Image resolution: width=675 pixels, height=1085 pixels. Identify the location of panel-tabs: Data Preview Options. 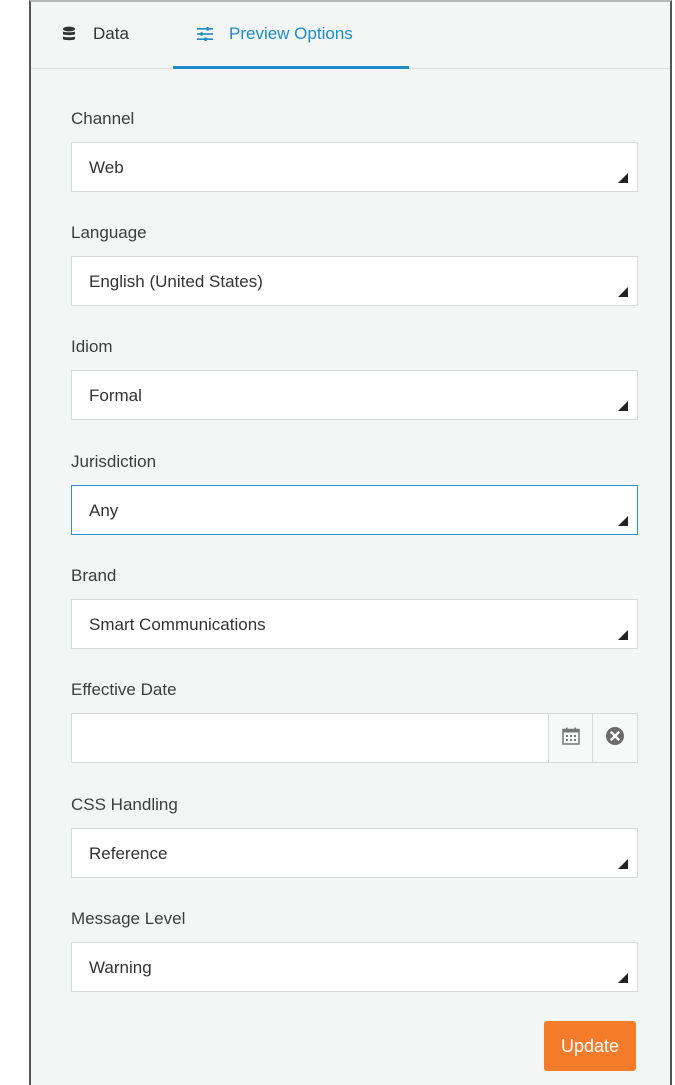
(350, 35).